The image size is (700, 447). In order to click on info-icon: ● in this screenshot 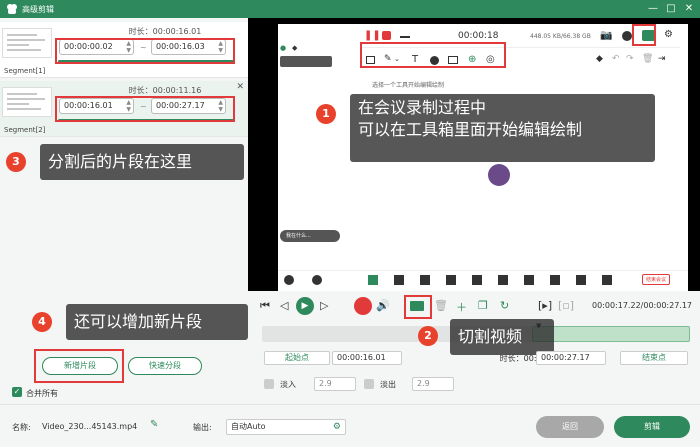, I will do `click(283, 48)`.